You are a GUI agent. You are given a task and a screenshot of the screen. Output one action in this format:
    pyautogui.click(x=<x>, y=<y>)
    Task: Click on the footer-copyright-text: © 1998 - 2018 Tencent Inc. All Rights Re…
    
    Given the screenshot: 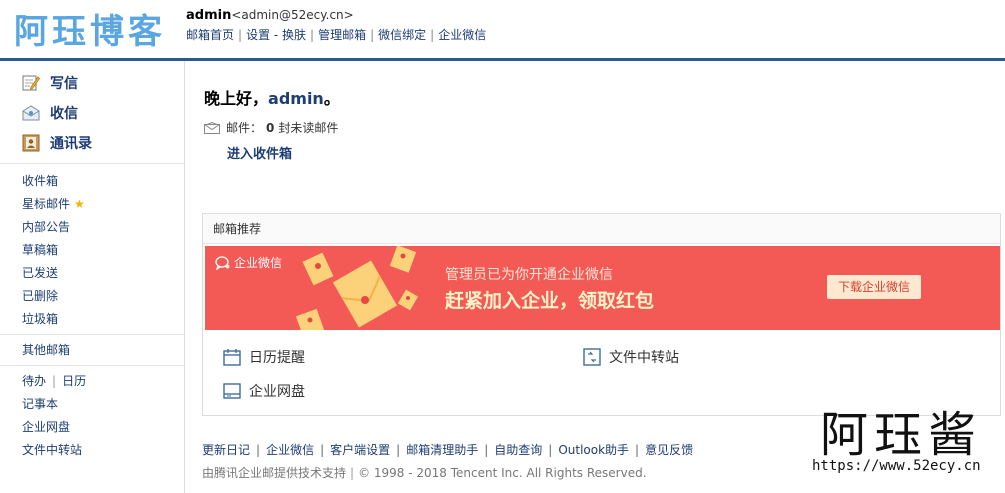 What is the action you would take?
    pyautogui.click(x=502, y=473)
    